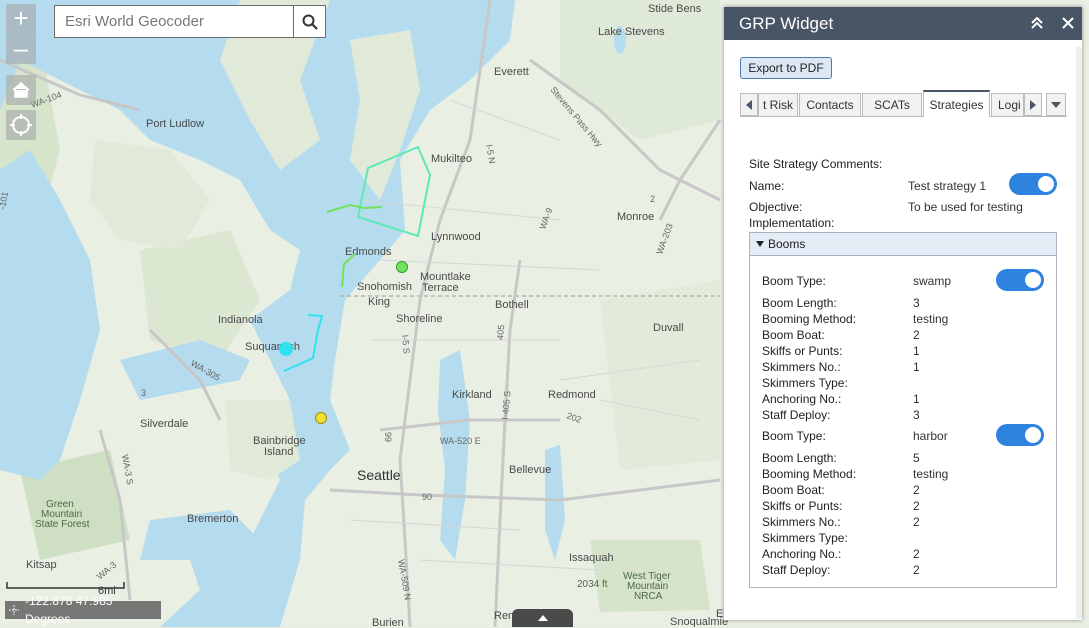 Image resolution: width=1089 pixels, height=628 pixels. I want to click on home-icon, so click(21, 90).